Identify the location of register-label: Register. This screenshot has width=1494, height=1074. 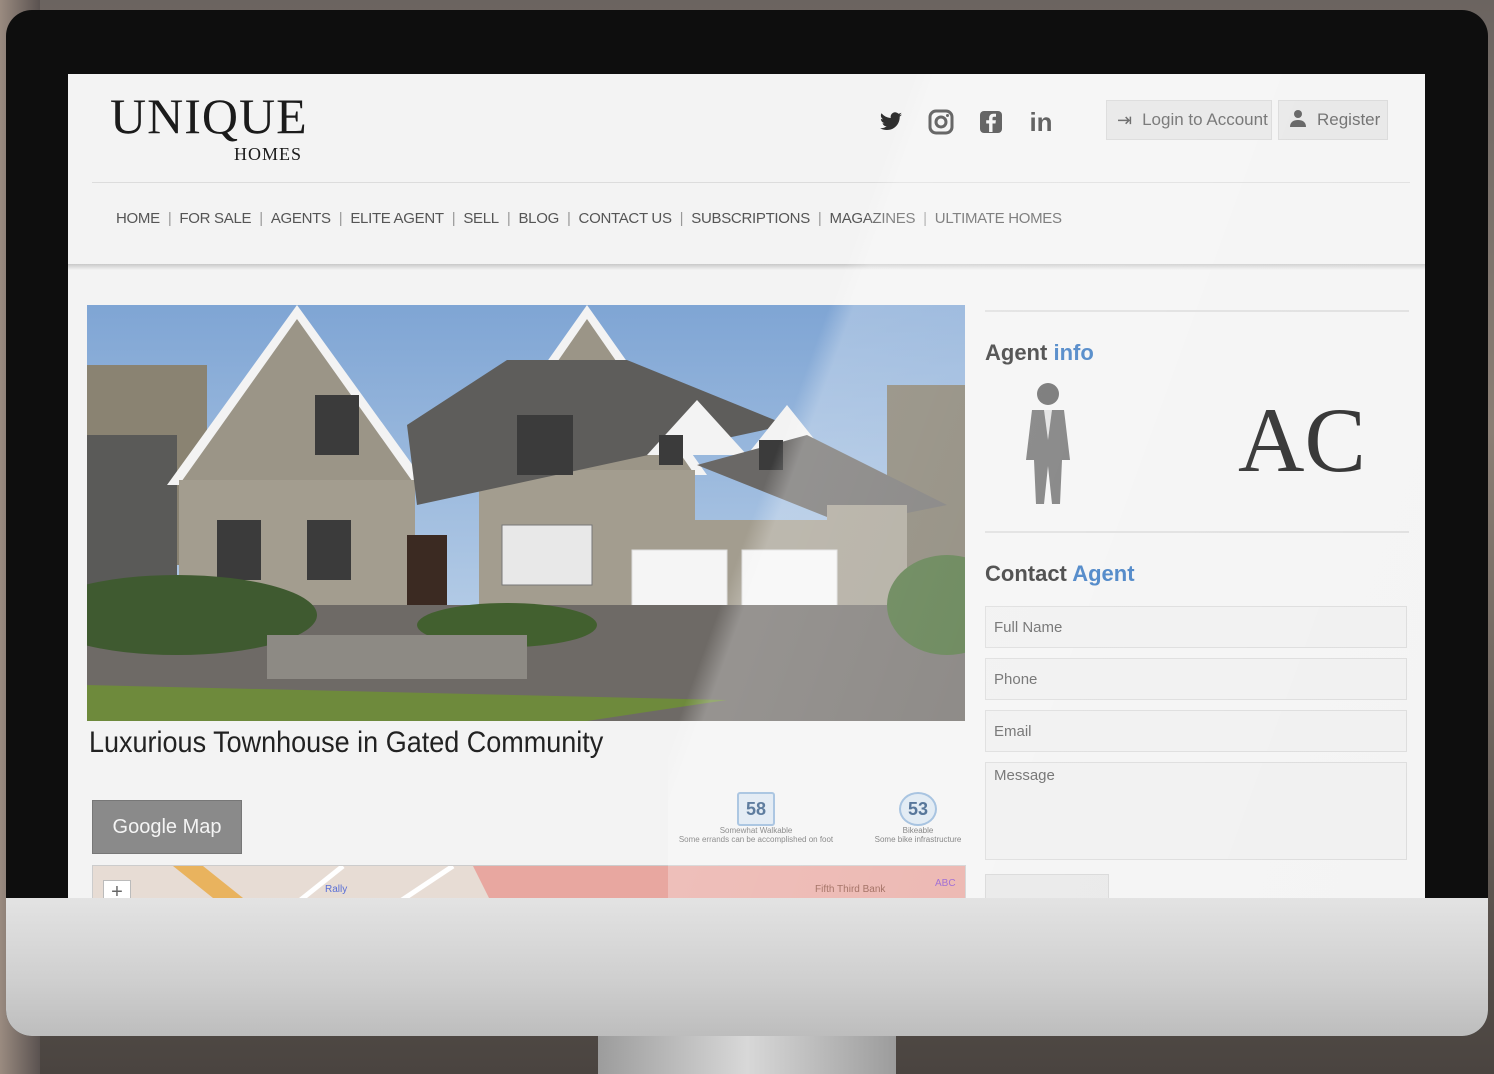
(1349, 119).